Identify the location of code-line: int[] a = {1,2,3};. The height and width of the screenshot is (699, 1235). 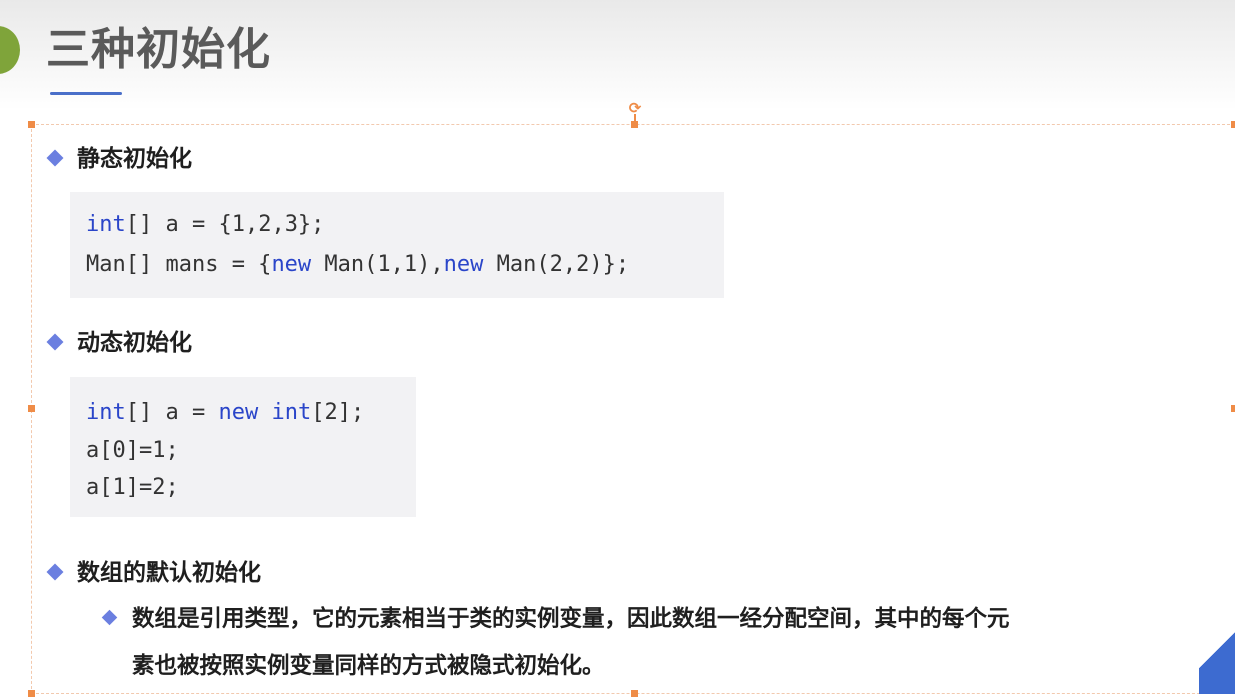
(205, 225).